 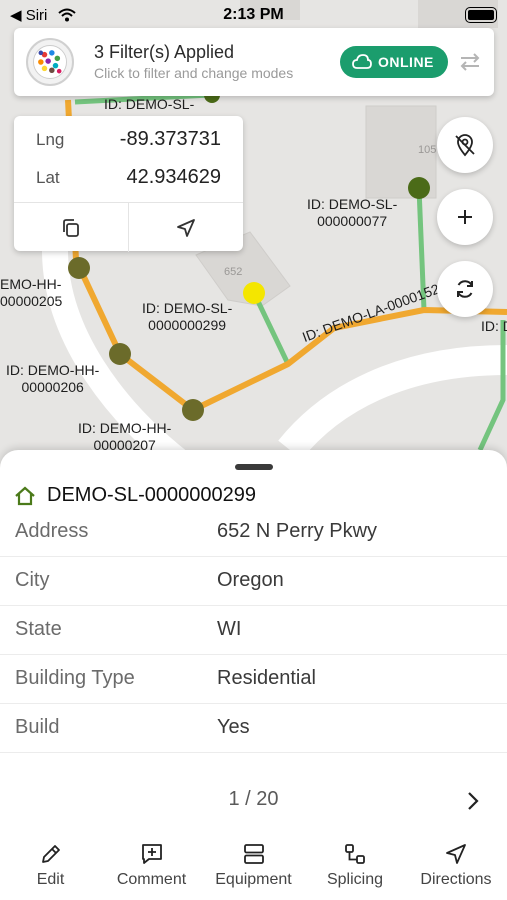 I want to click on comment-button: Comment, so click(x=151, y=869).